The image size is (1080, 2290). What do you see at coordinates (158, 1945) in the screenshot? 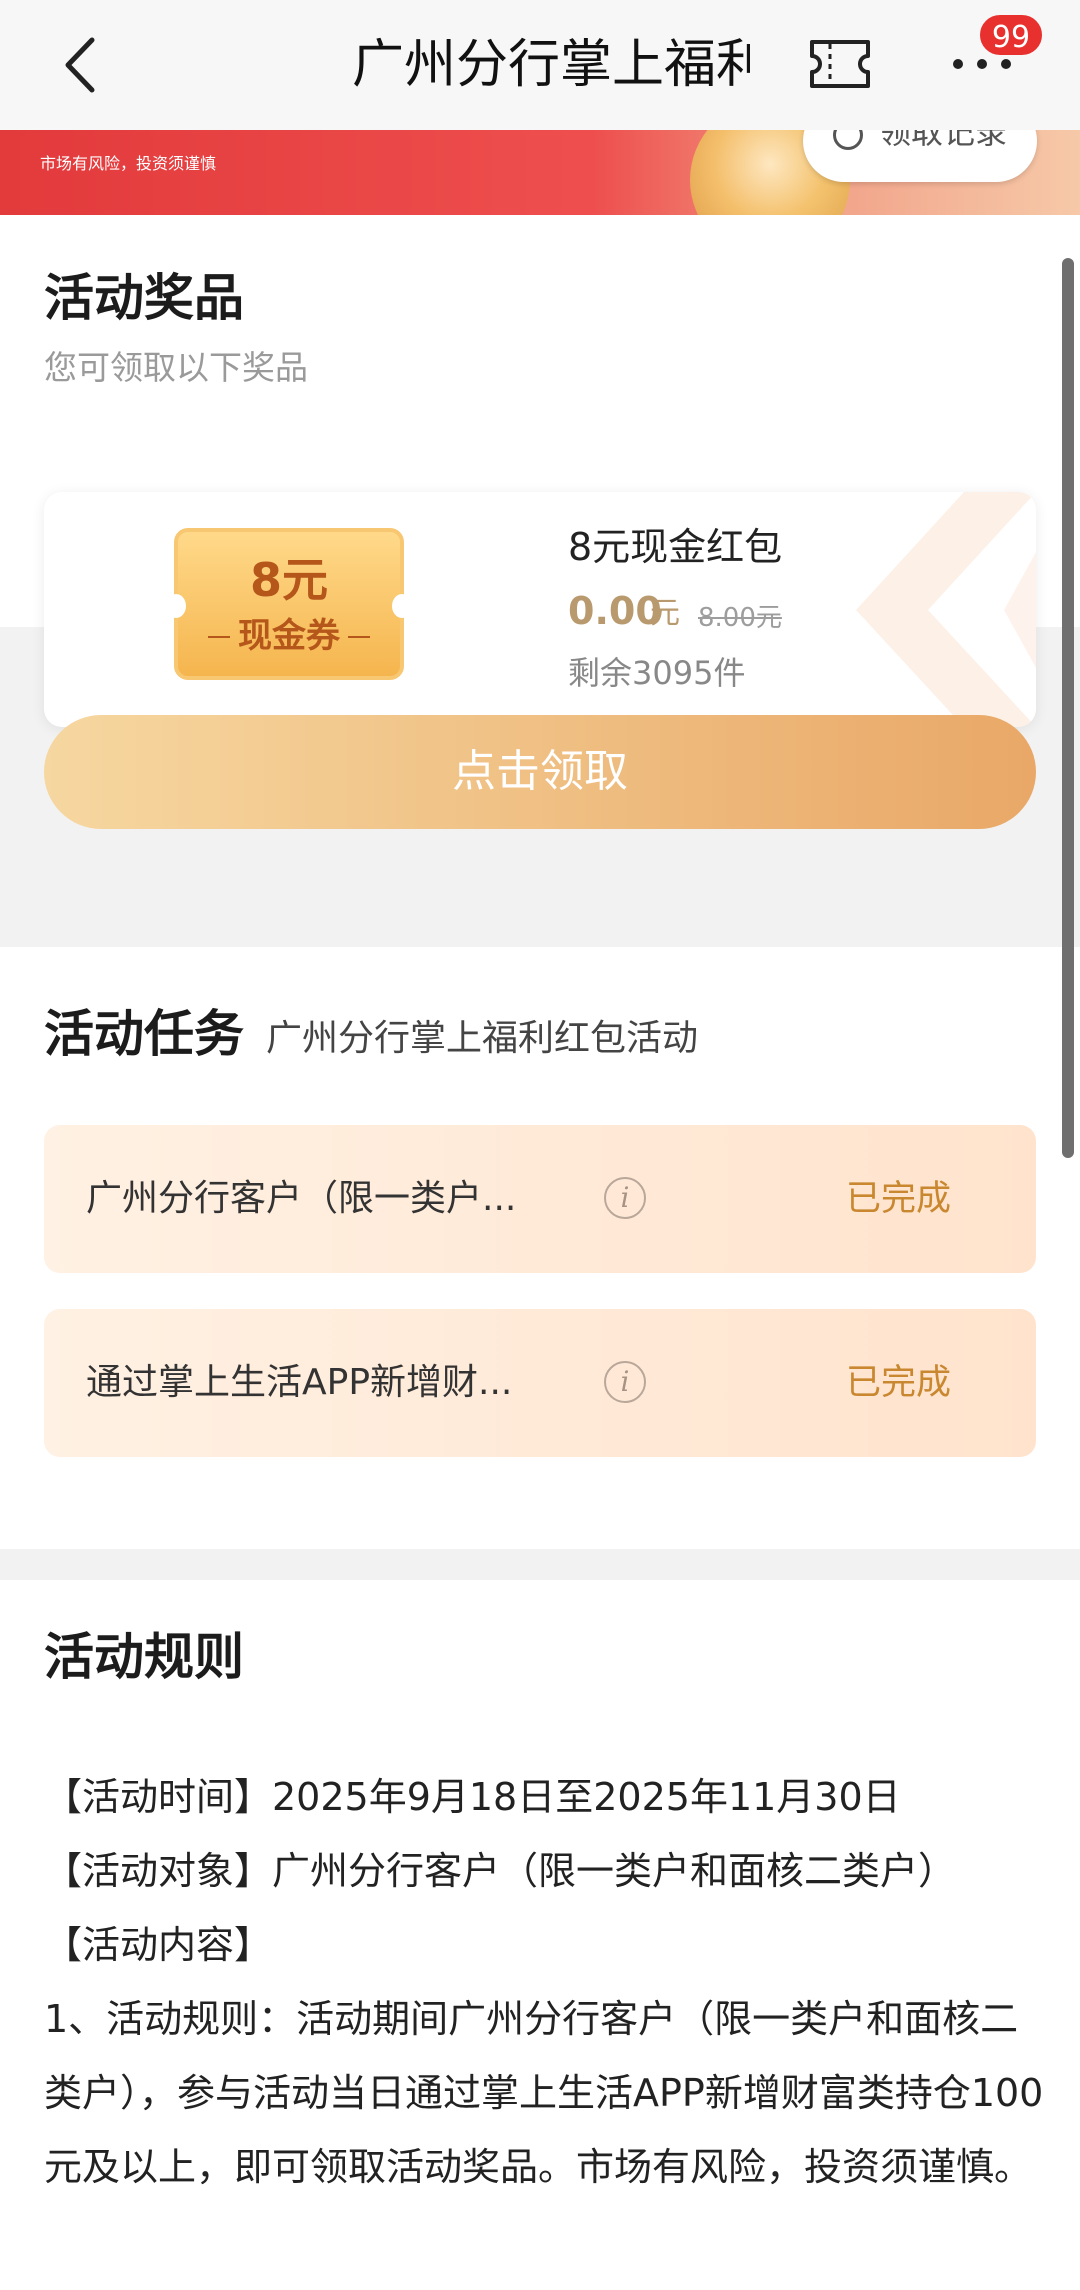
I see `rules-content-heading: 【活动内容】` at bounding box center [158, 1945].